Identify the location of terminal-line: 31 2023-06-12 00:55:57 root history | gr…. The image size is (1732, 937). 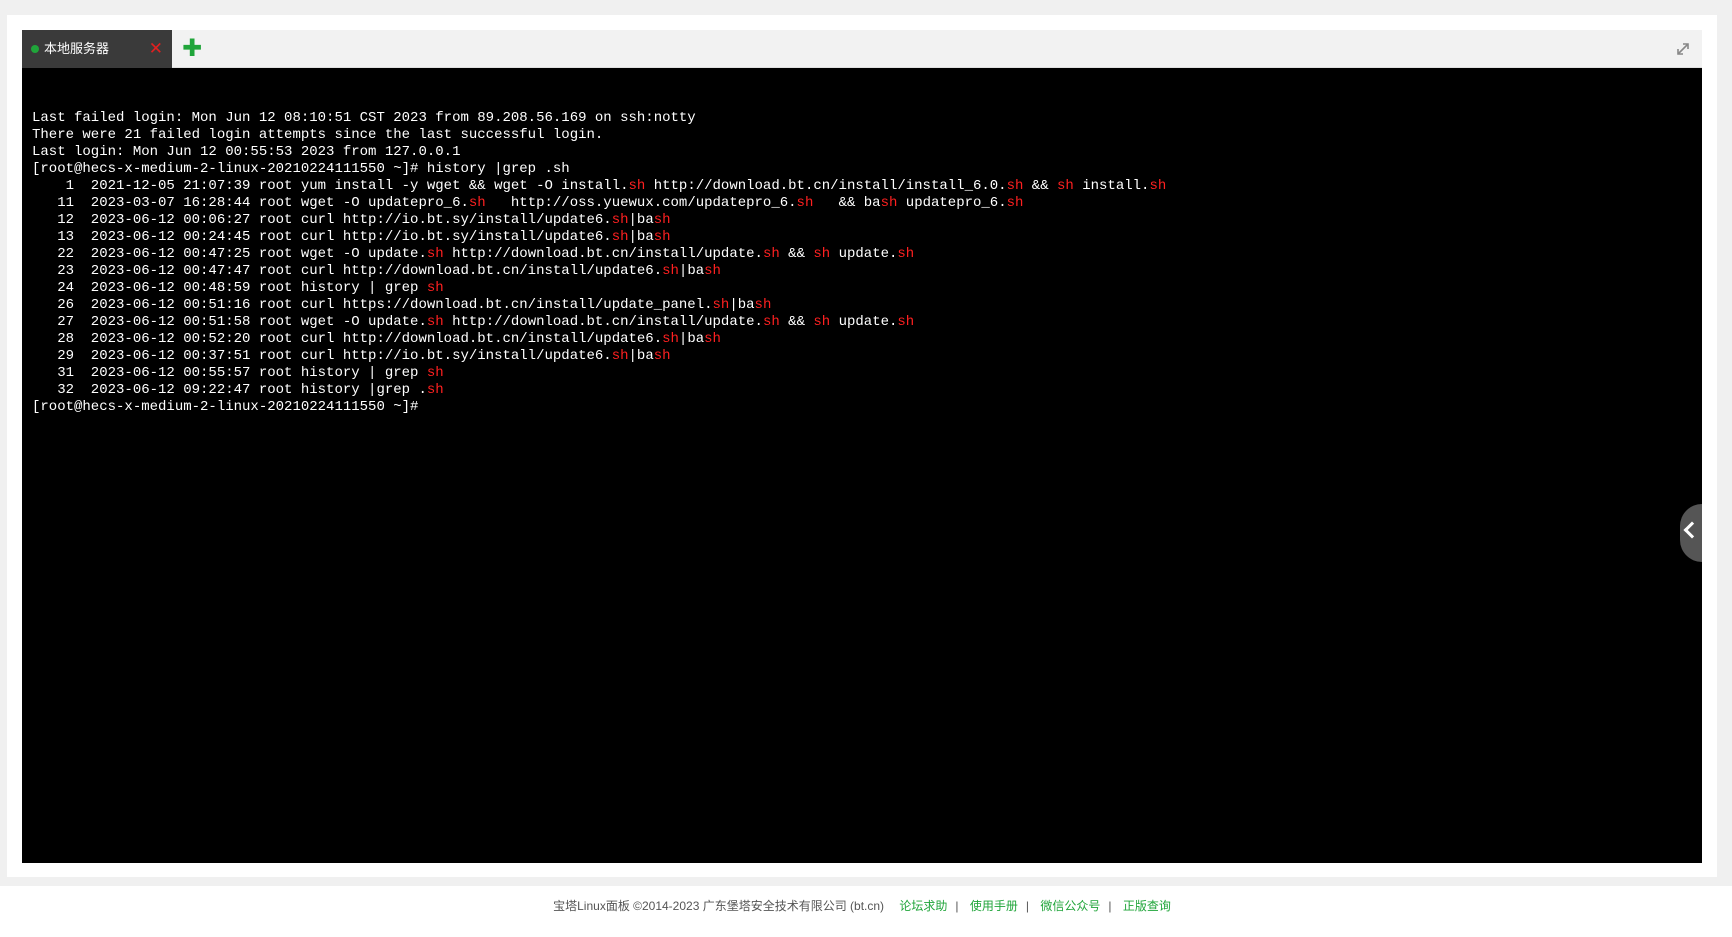
(238, 373).